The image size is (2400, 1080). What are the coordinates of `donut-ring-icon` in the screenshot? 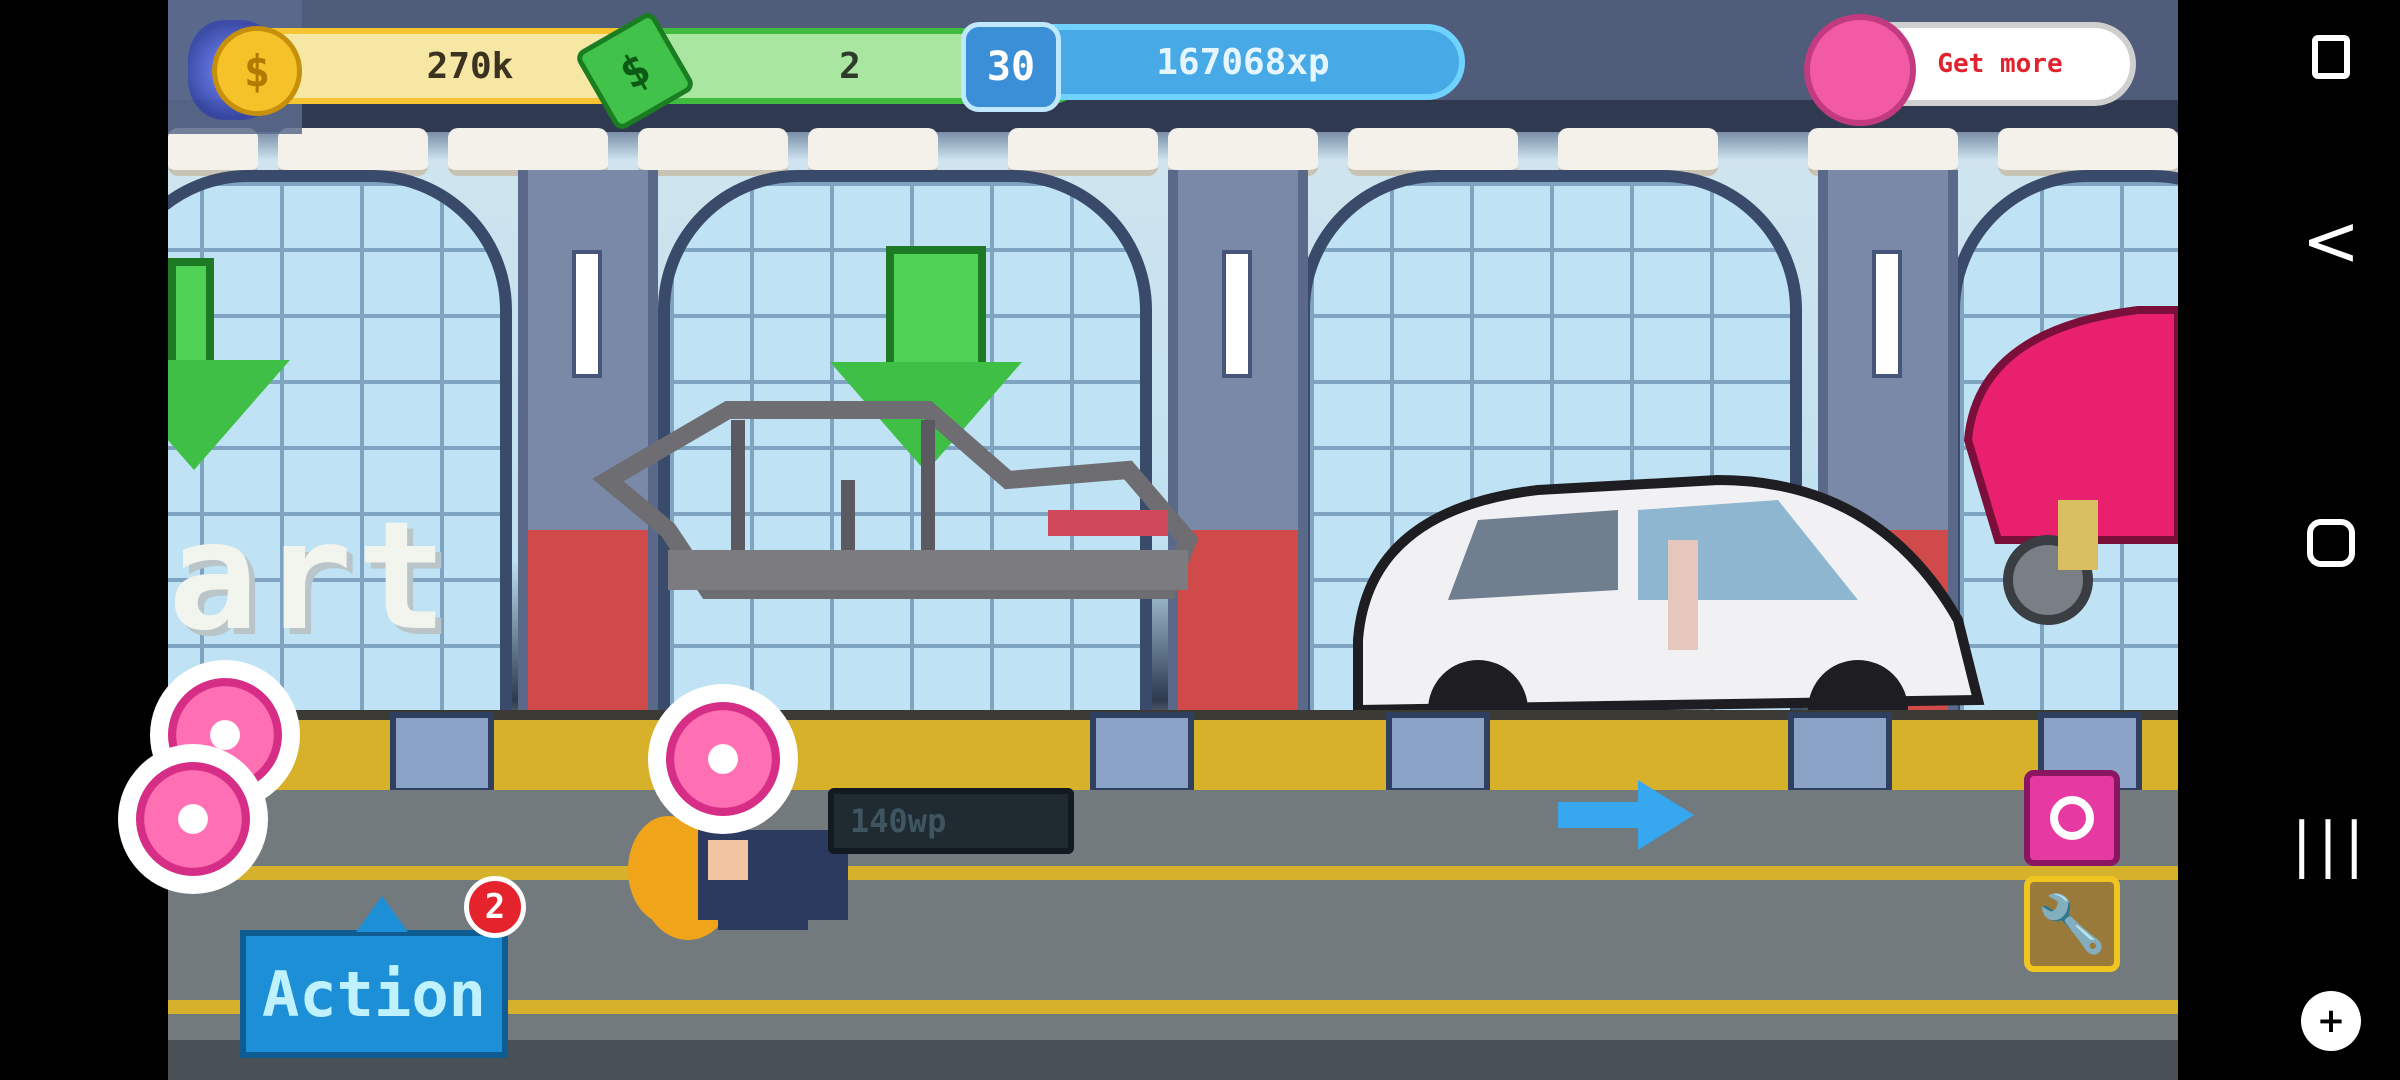 It's located at (2072, 818).